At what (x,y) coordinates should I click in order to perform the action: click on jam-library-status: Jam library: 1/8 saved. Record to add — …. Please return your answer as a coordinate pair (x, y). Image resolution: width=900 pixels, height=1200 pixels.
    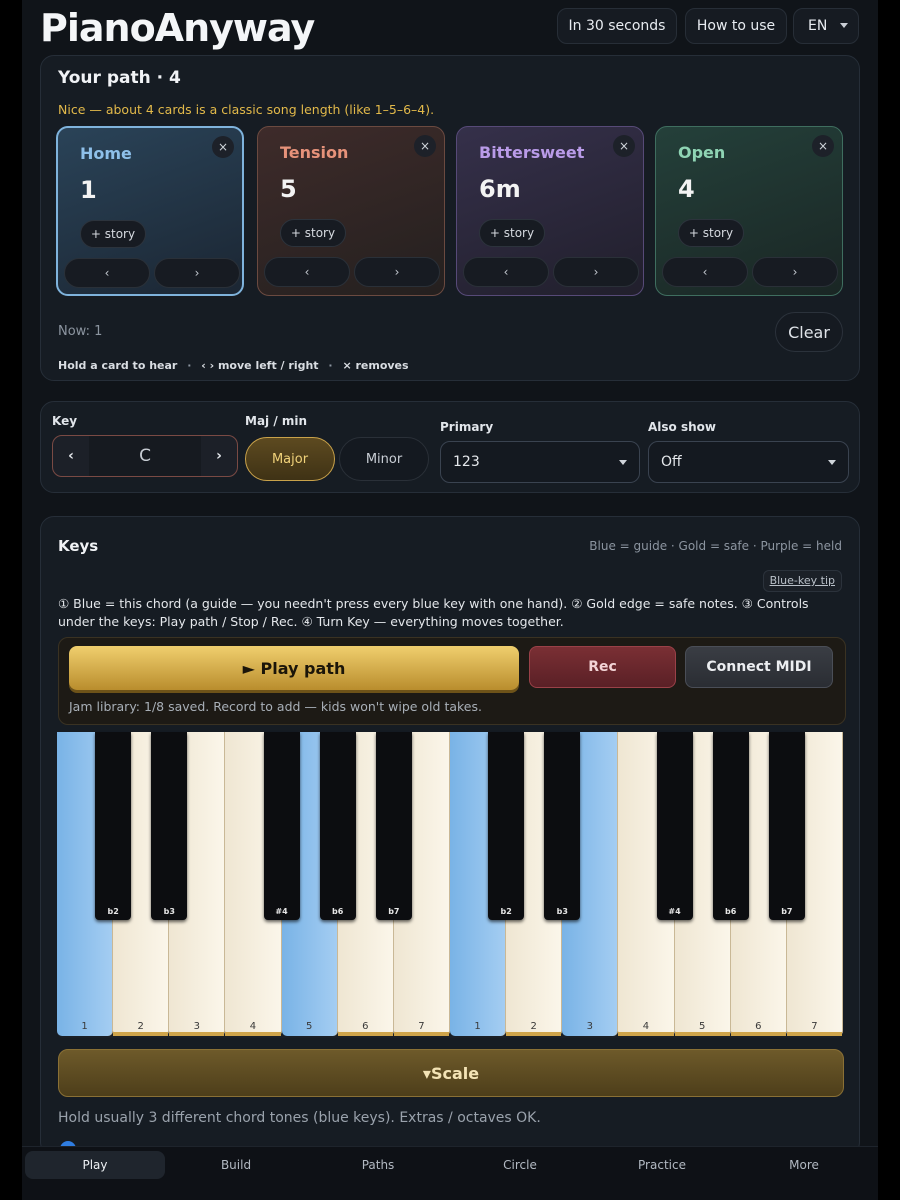
    Looking at the image, I should click on (275, 706).